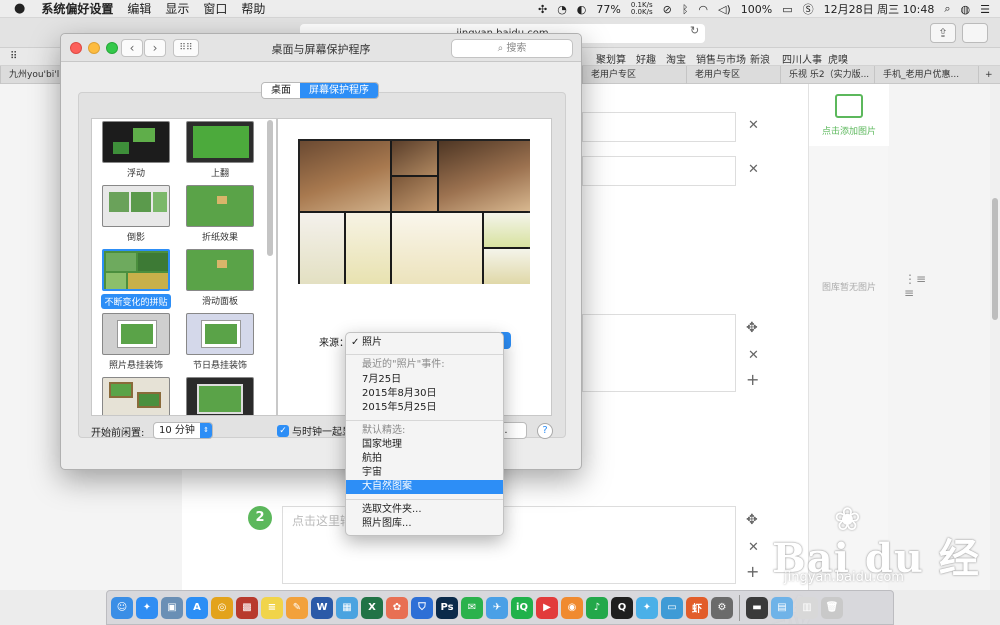 This screenshot has height=625, width=1000. What do you see at coordinates (314, 430) in the screenshot?
I see `show-clock-checkbox: ✓ 与时钟一起显` at bounding box center [314, 430].